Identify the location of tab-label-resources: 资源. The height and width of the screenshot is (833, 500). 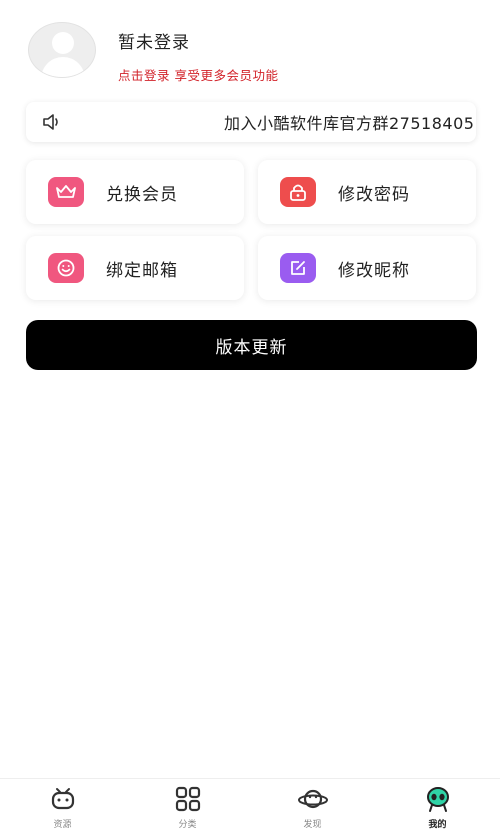
(62, 825).